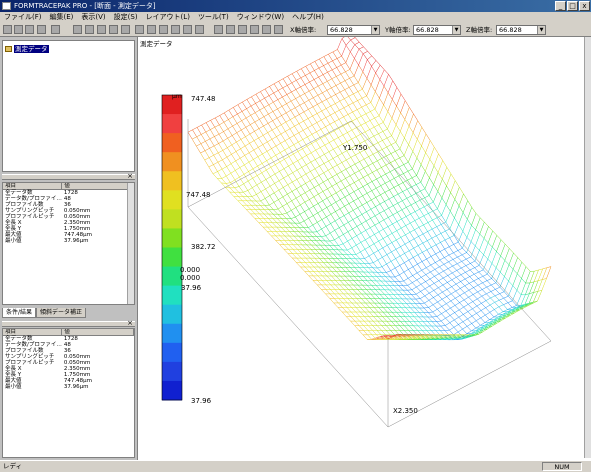 This screenshot has height=472, width=591. Describe the element at coordinates (213, 17) in the screenshot. I see `menu-tools: ツール(T)` at that location.